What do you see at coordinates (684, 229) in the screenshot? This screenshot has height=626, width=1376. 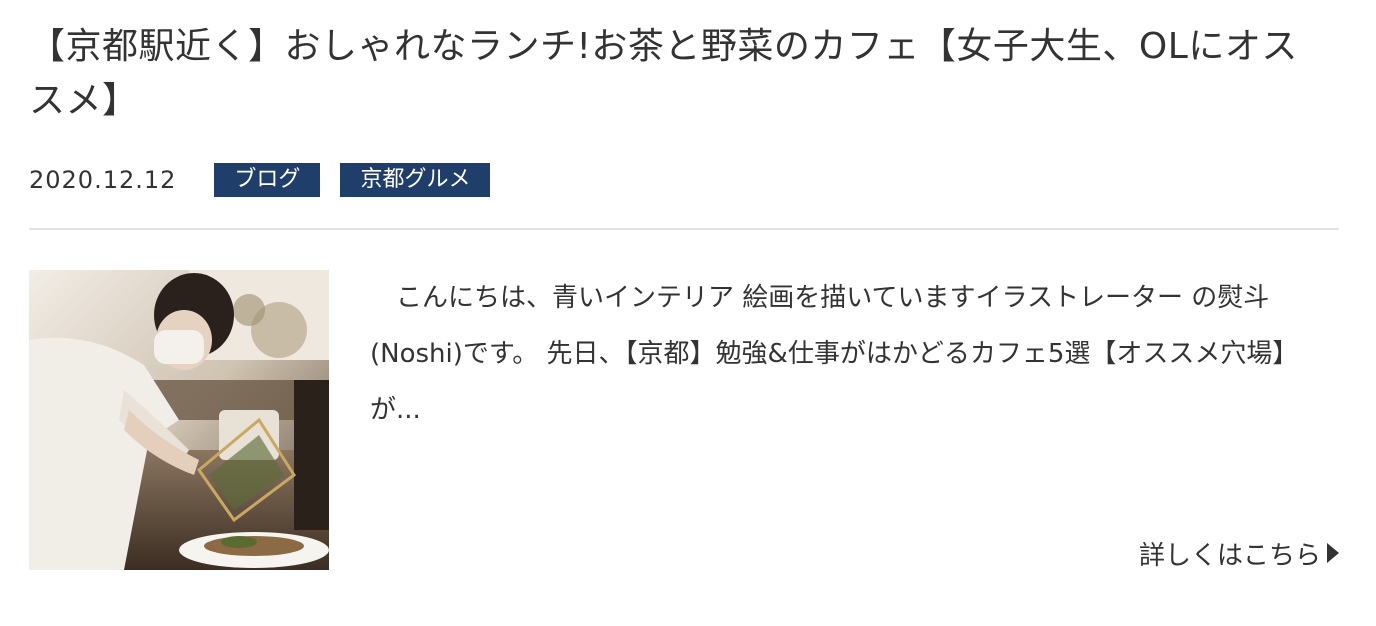 I see `divider` at bounding box center [684, 229].